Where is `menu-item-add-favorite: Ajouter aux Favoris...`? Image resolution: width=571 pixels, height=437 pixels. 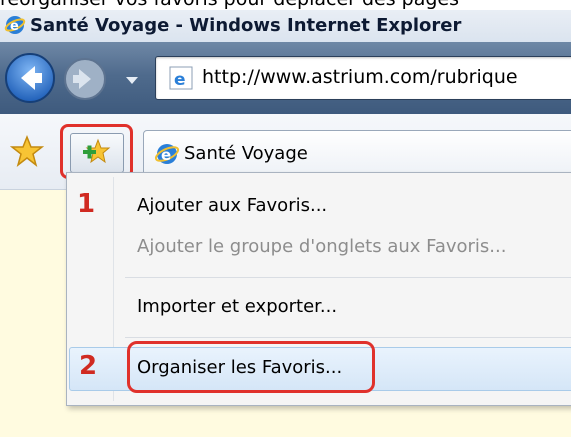 menu-item-add-favorite: Ajouter aux Favoris... is located at coordinates (232, 205).